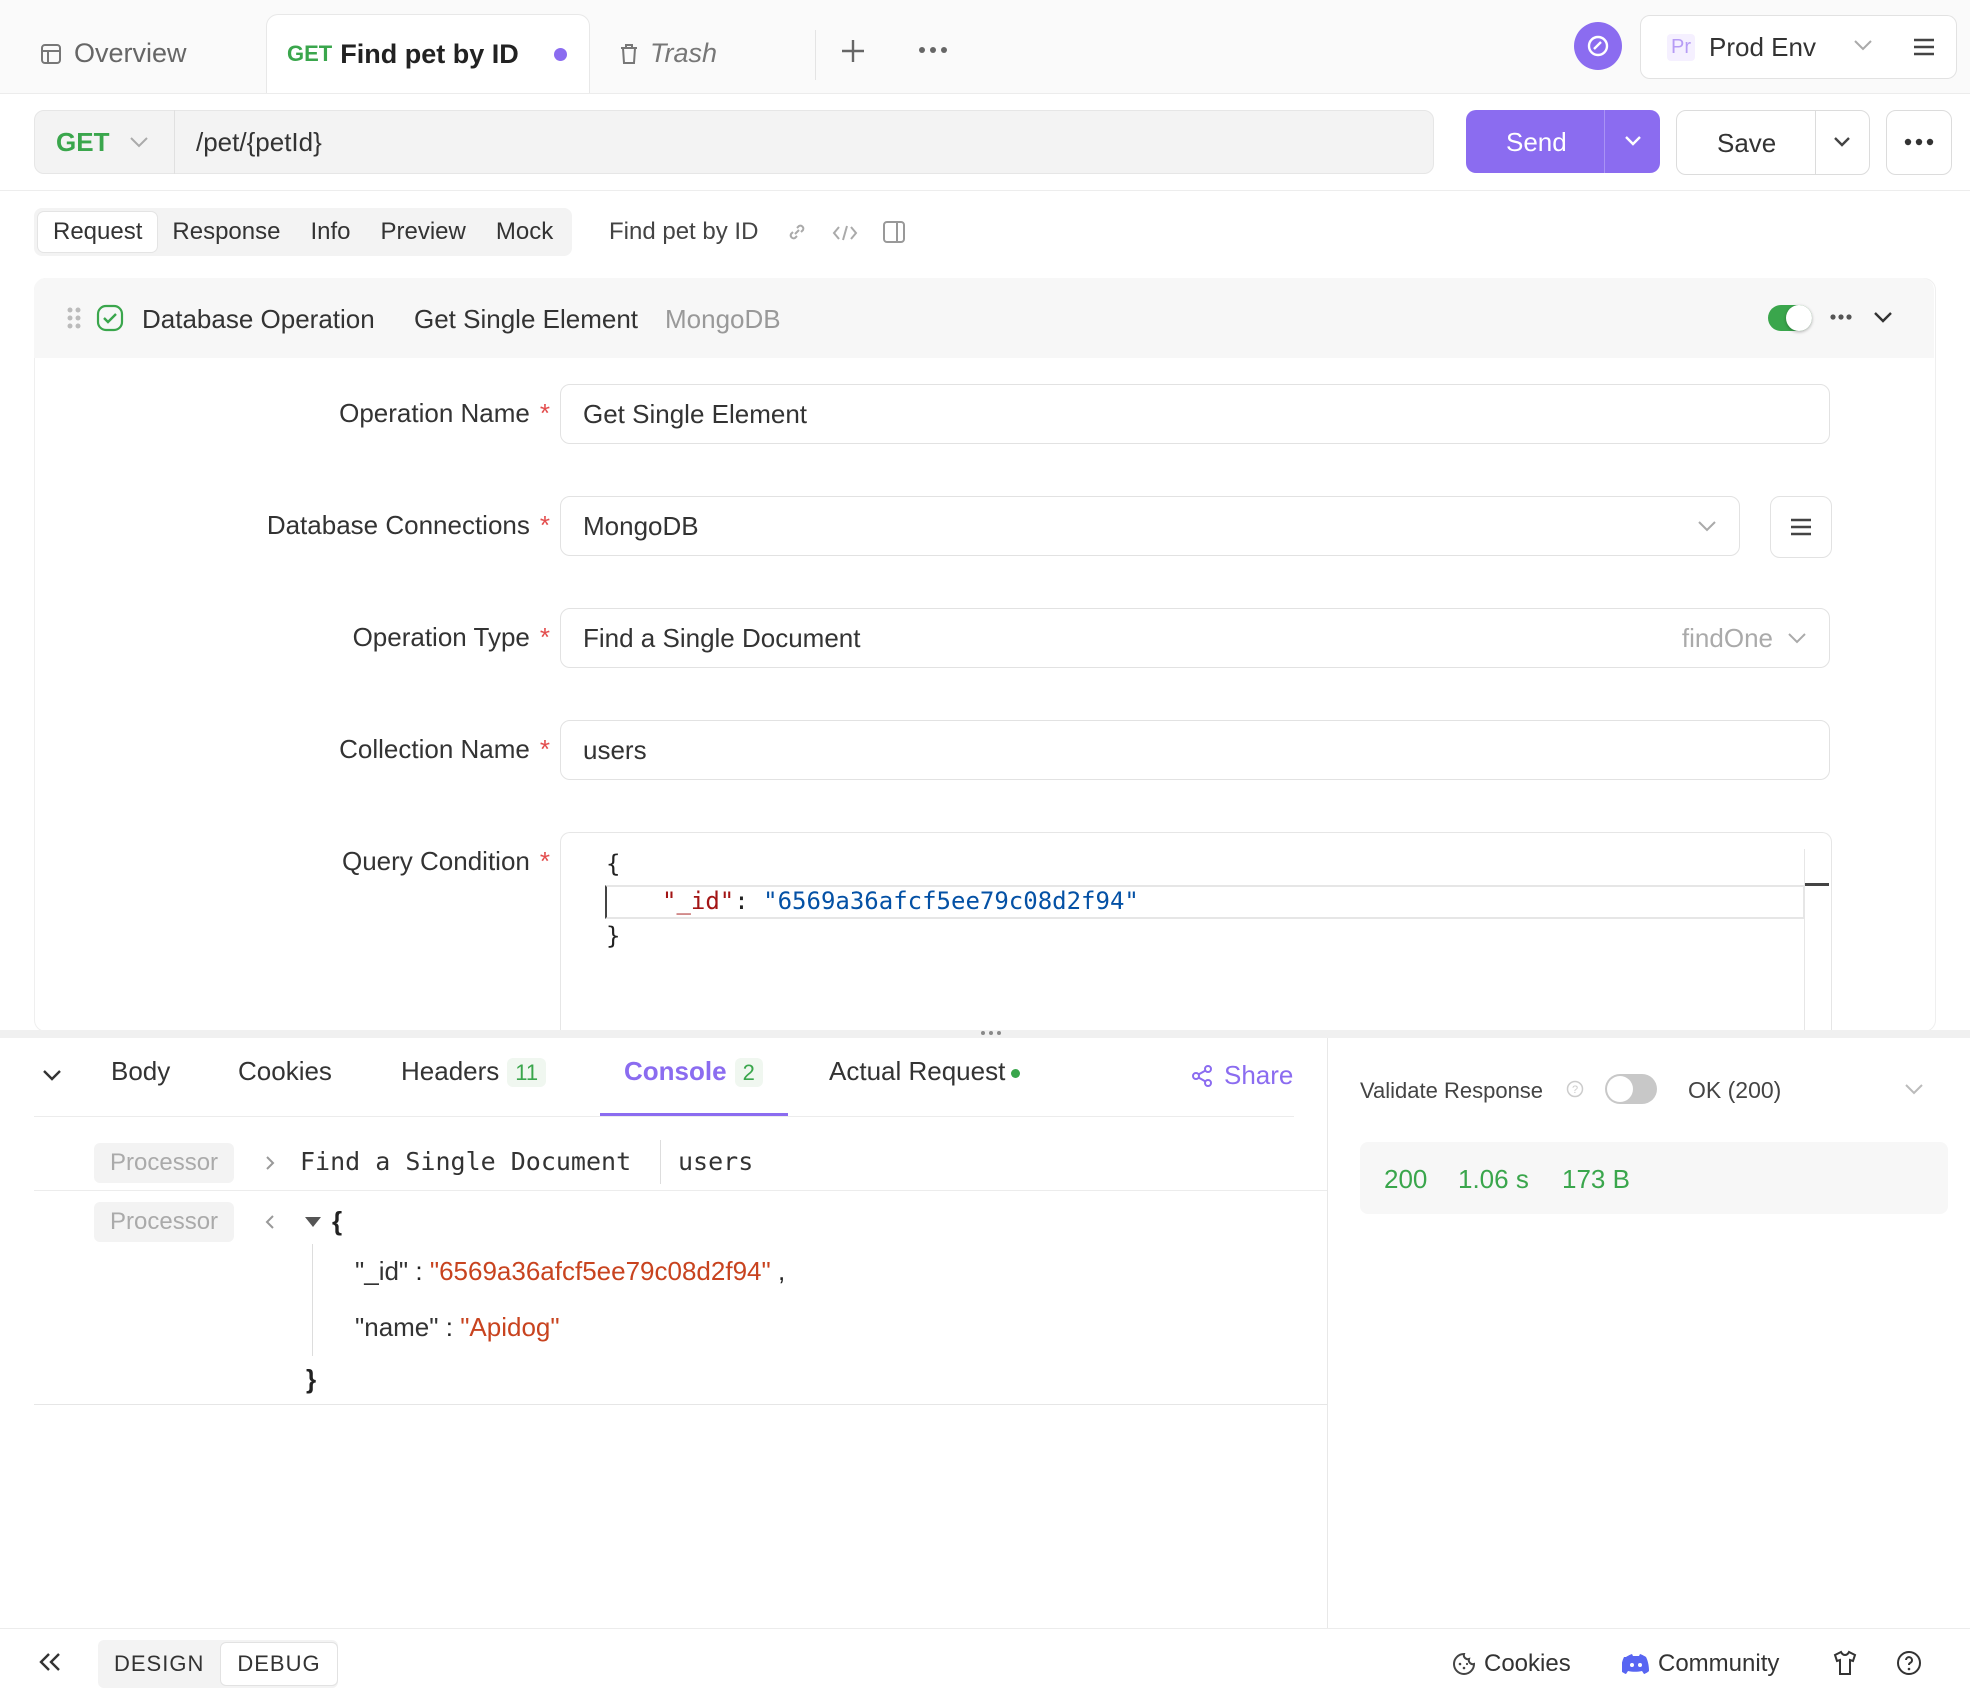 Image resolution: width=1970 pixels, height=1695 pixels. I want to click on operation-name-input: Get Single Element, so click(1195, 414).